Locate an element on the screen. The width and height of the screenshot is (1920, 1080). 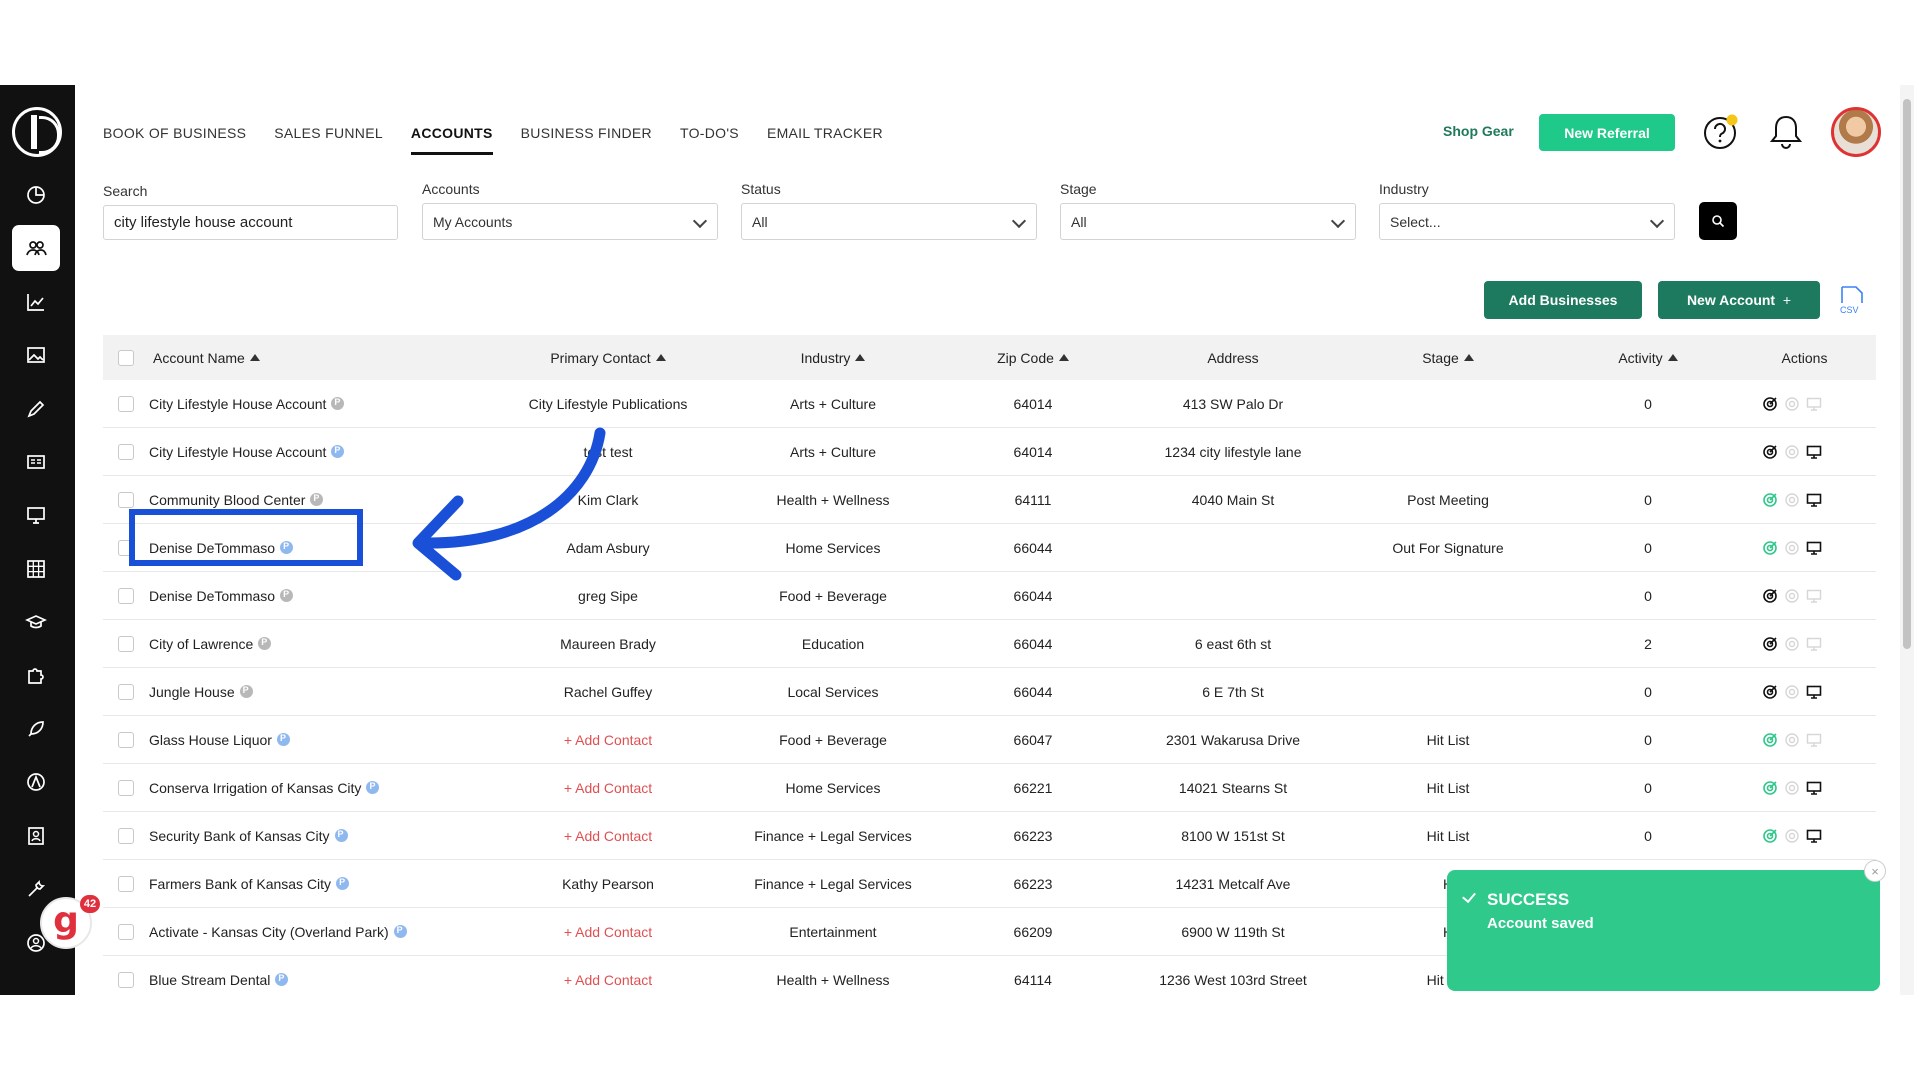
status-select: All is located at coordinates (889, 221).